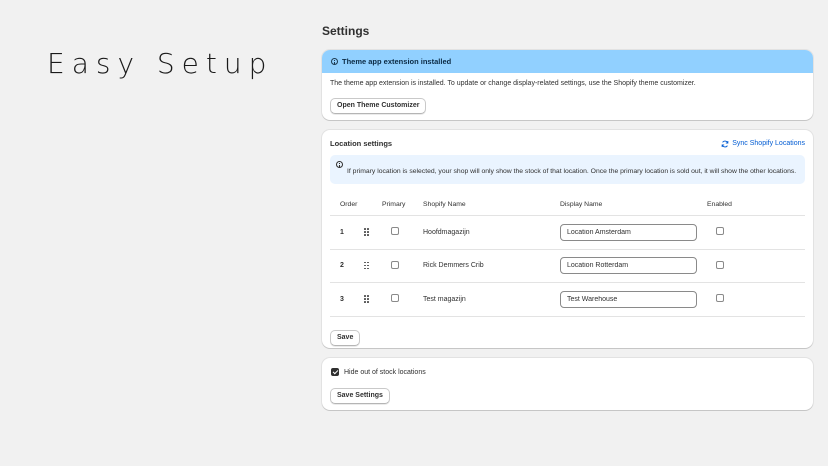 The width and height of the screenshot is (828, 466). I want to click on shopify-name: Hoofdmagazijn, so click(446, 232).